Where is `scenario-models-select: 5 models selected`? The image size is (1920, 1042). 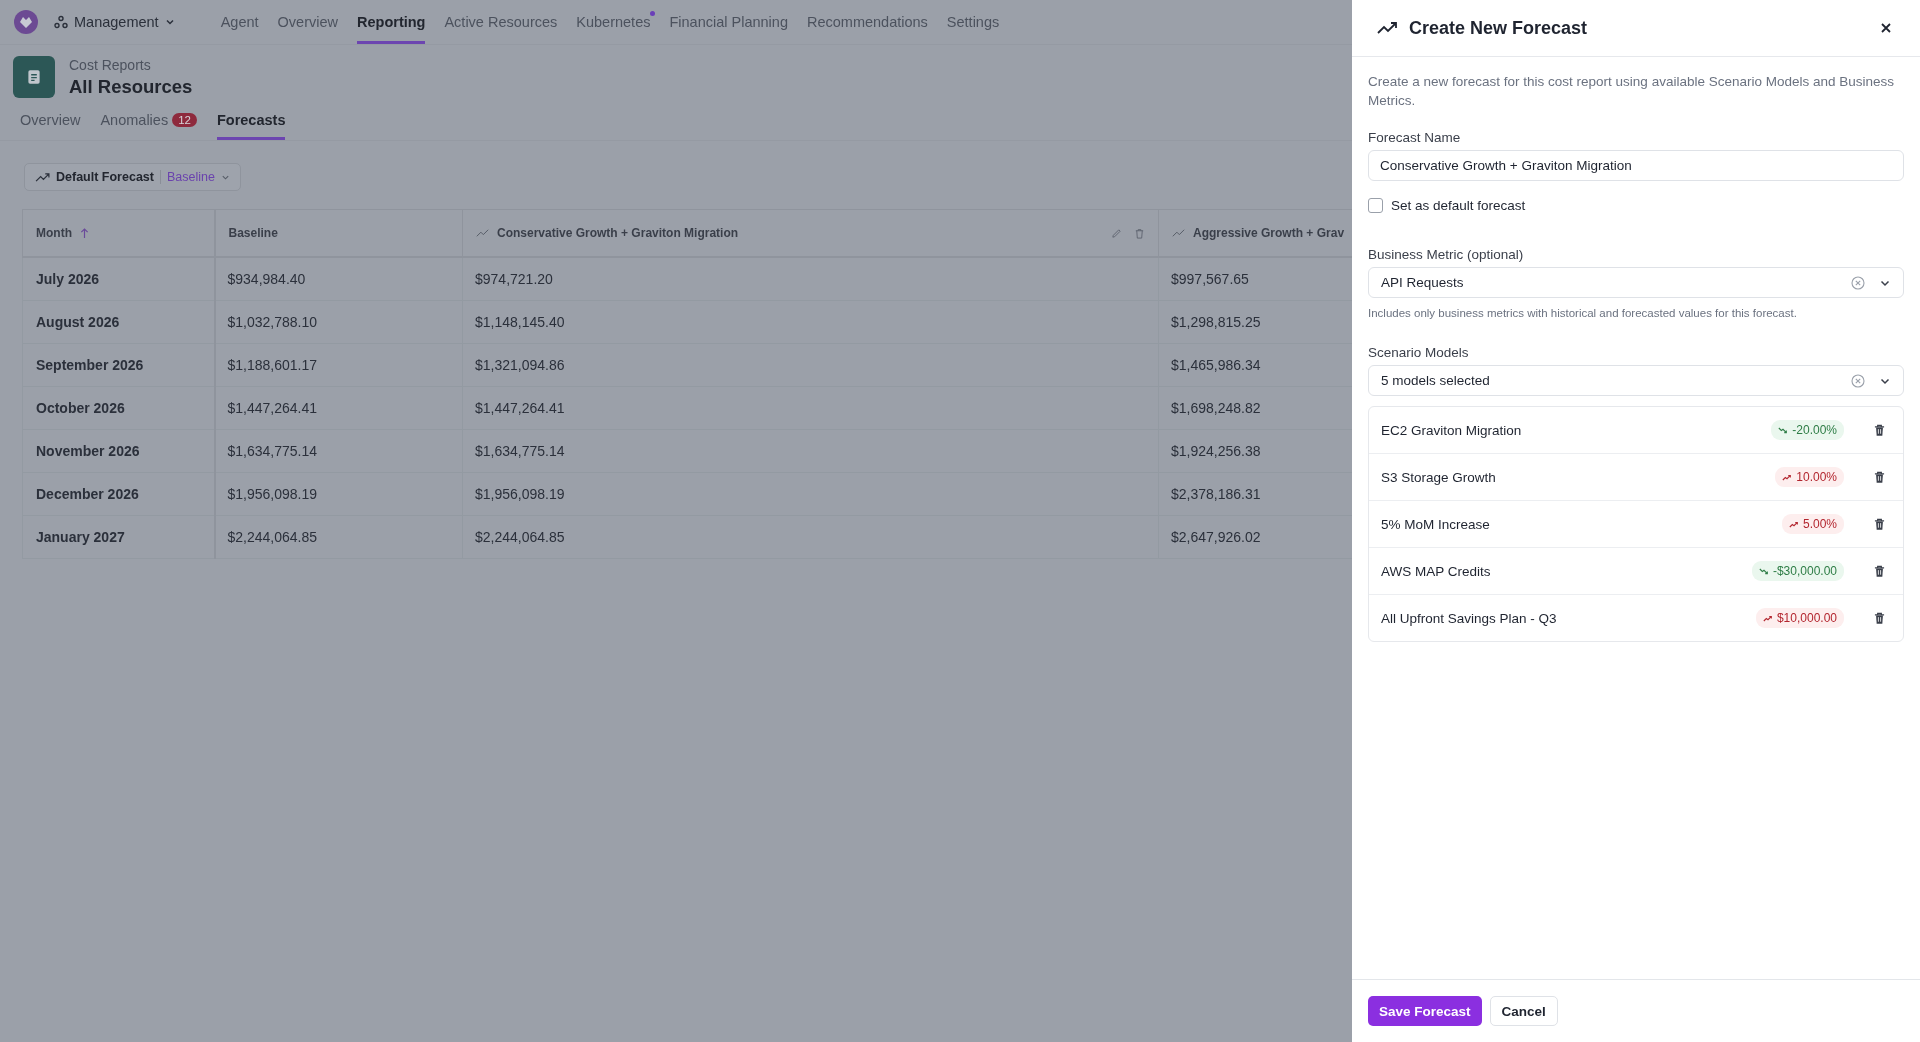 scenario-models-select: 5 models selected is located at coordinates (1636, 380).